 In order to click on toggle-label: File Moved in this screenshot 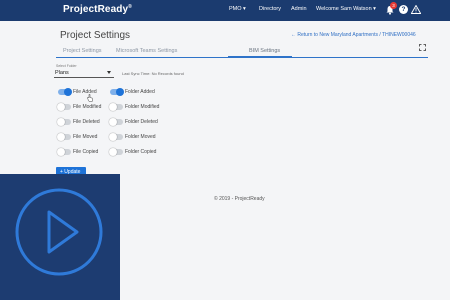, I will do `click(85, 137)`.